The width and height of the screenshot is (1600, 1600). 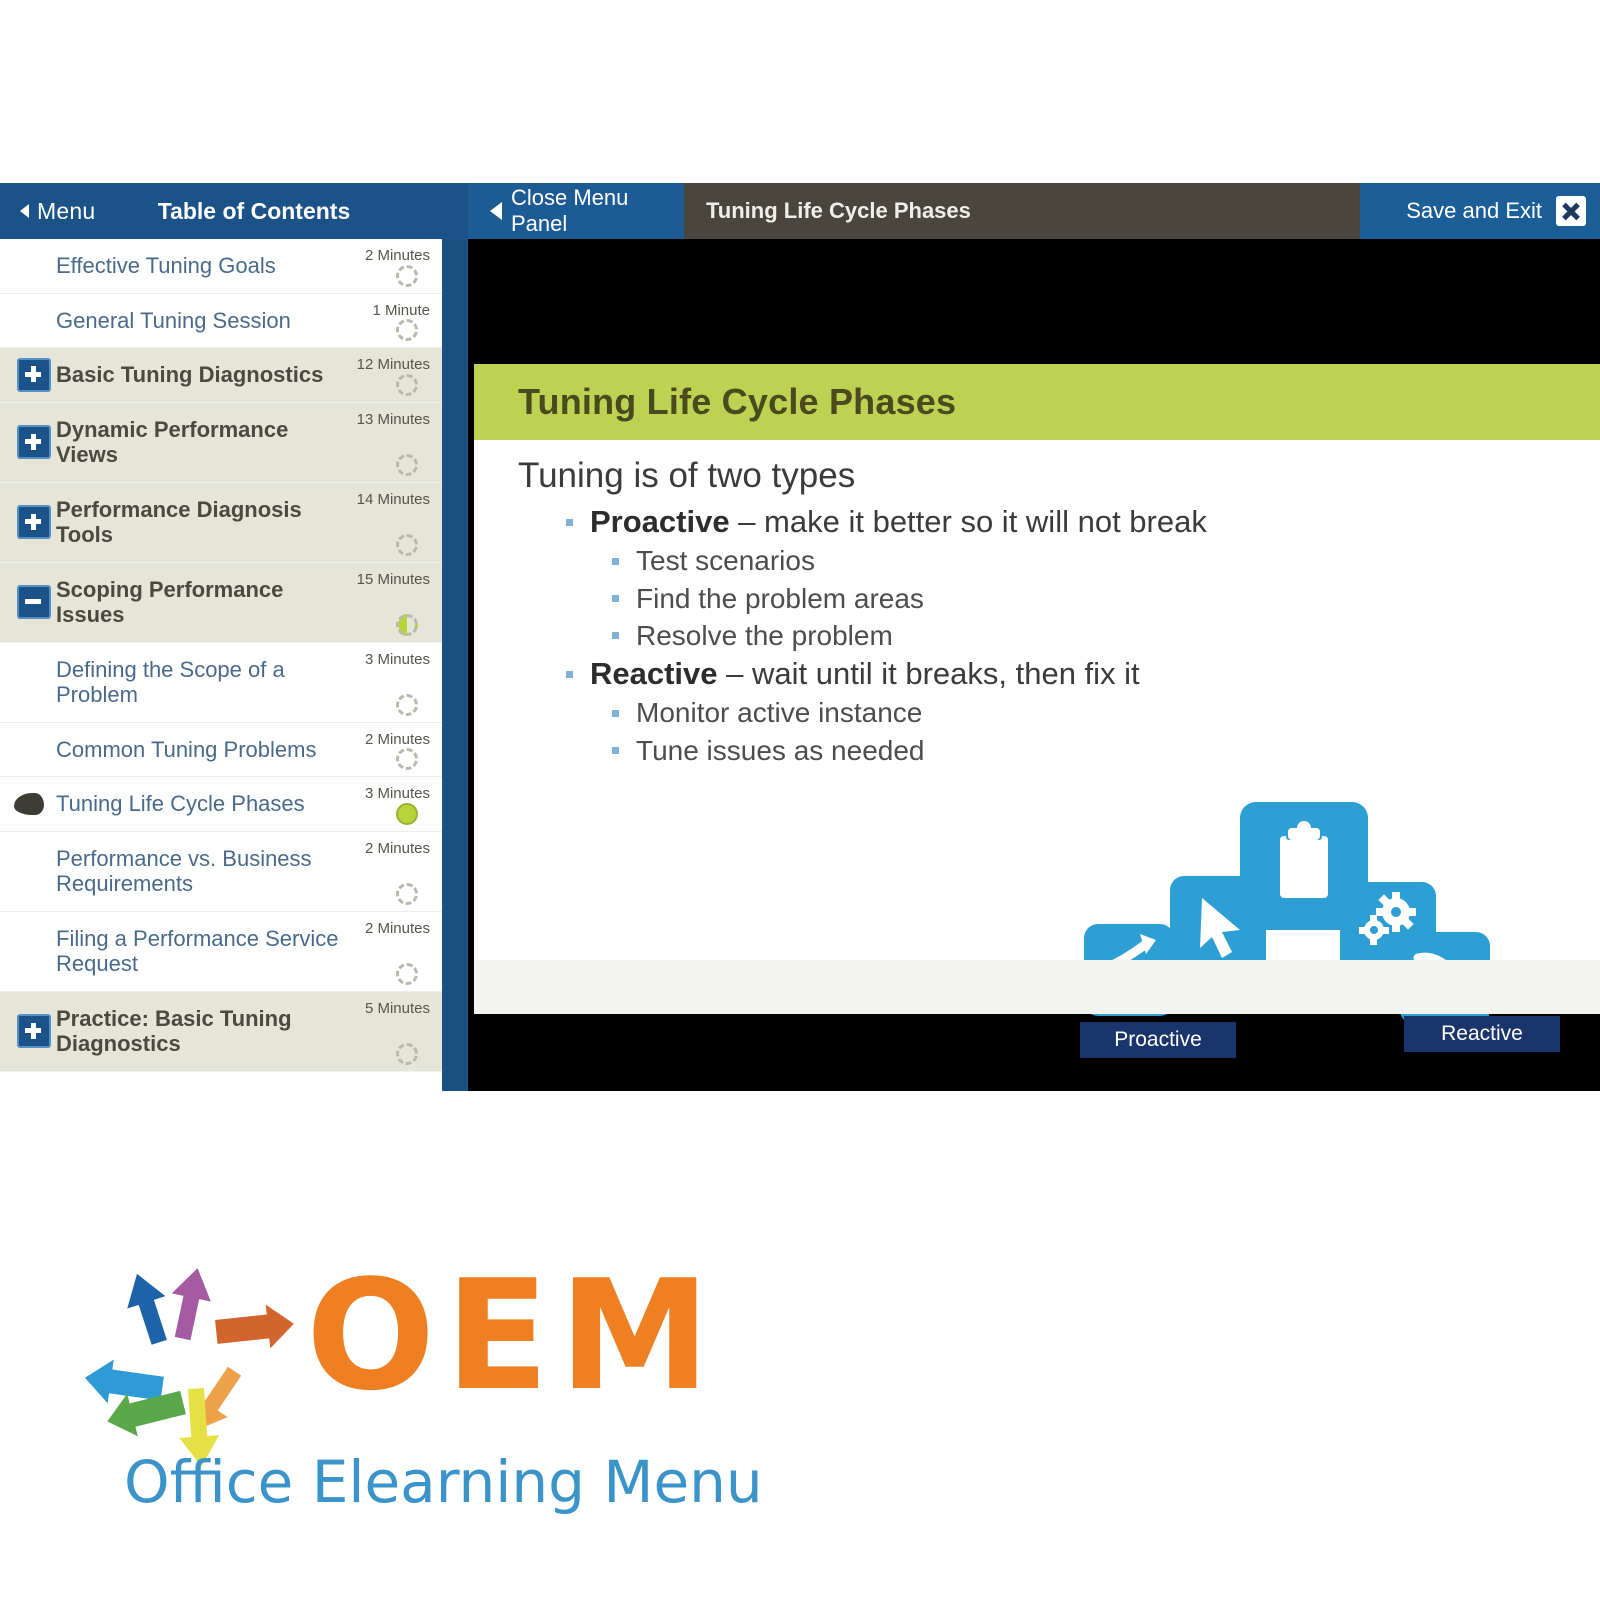 I want to click on slide-title-text: Tuning Life Cycle Phases, so click(x=838, y=210).